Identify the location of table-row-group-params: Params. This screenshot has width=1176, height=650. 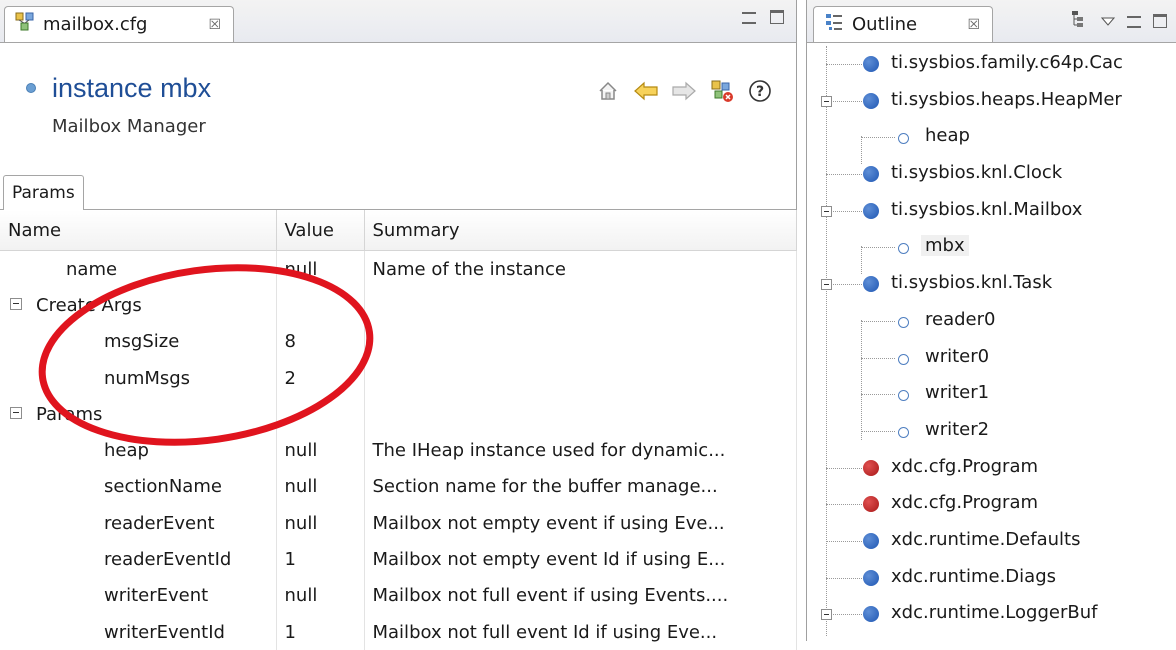
(398, 414).